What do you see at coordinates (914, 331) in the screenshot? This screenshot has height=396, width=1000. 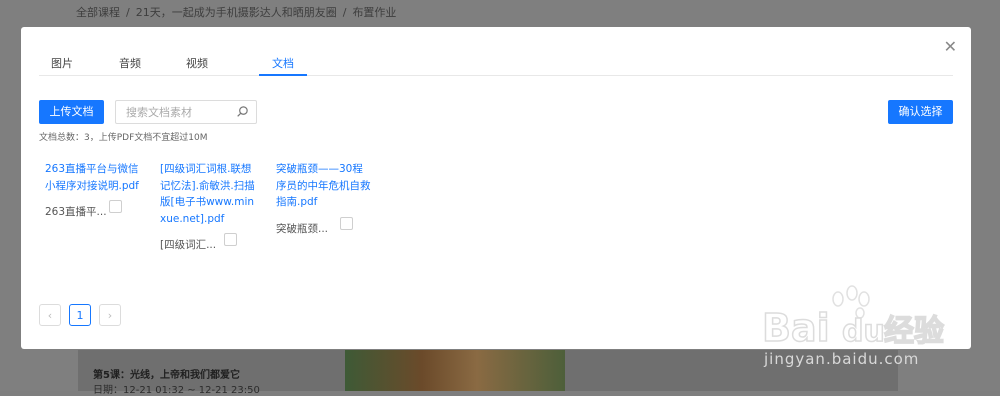 I see `watermark-label: 经验` at bounding box center [914, 331].